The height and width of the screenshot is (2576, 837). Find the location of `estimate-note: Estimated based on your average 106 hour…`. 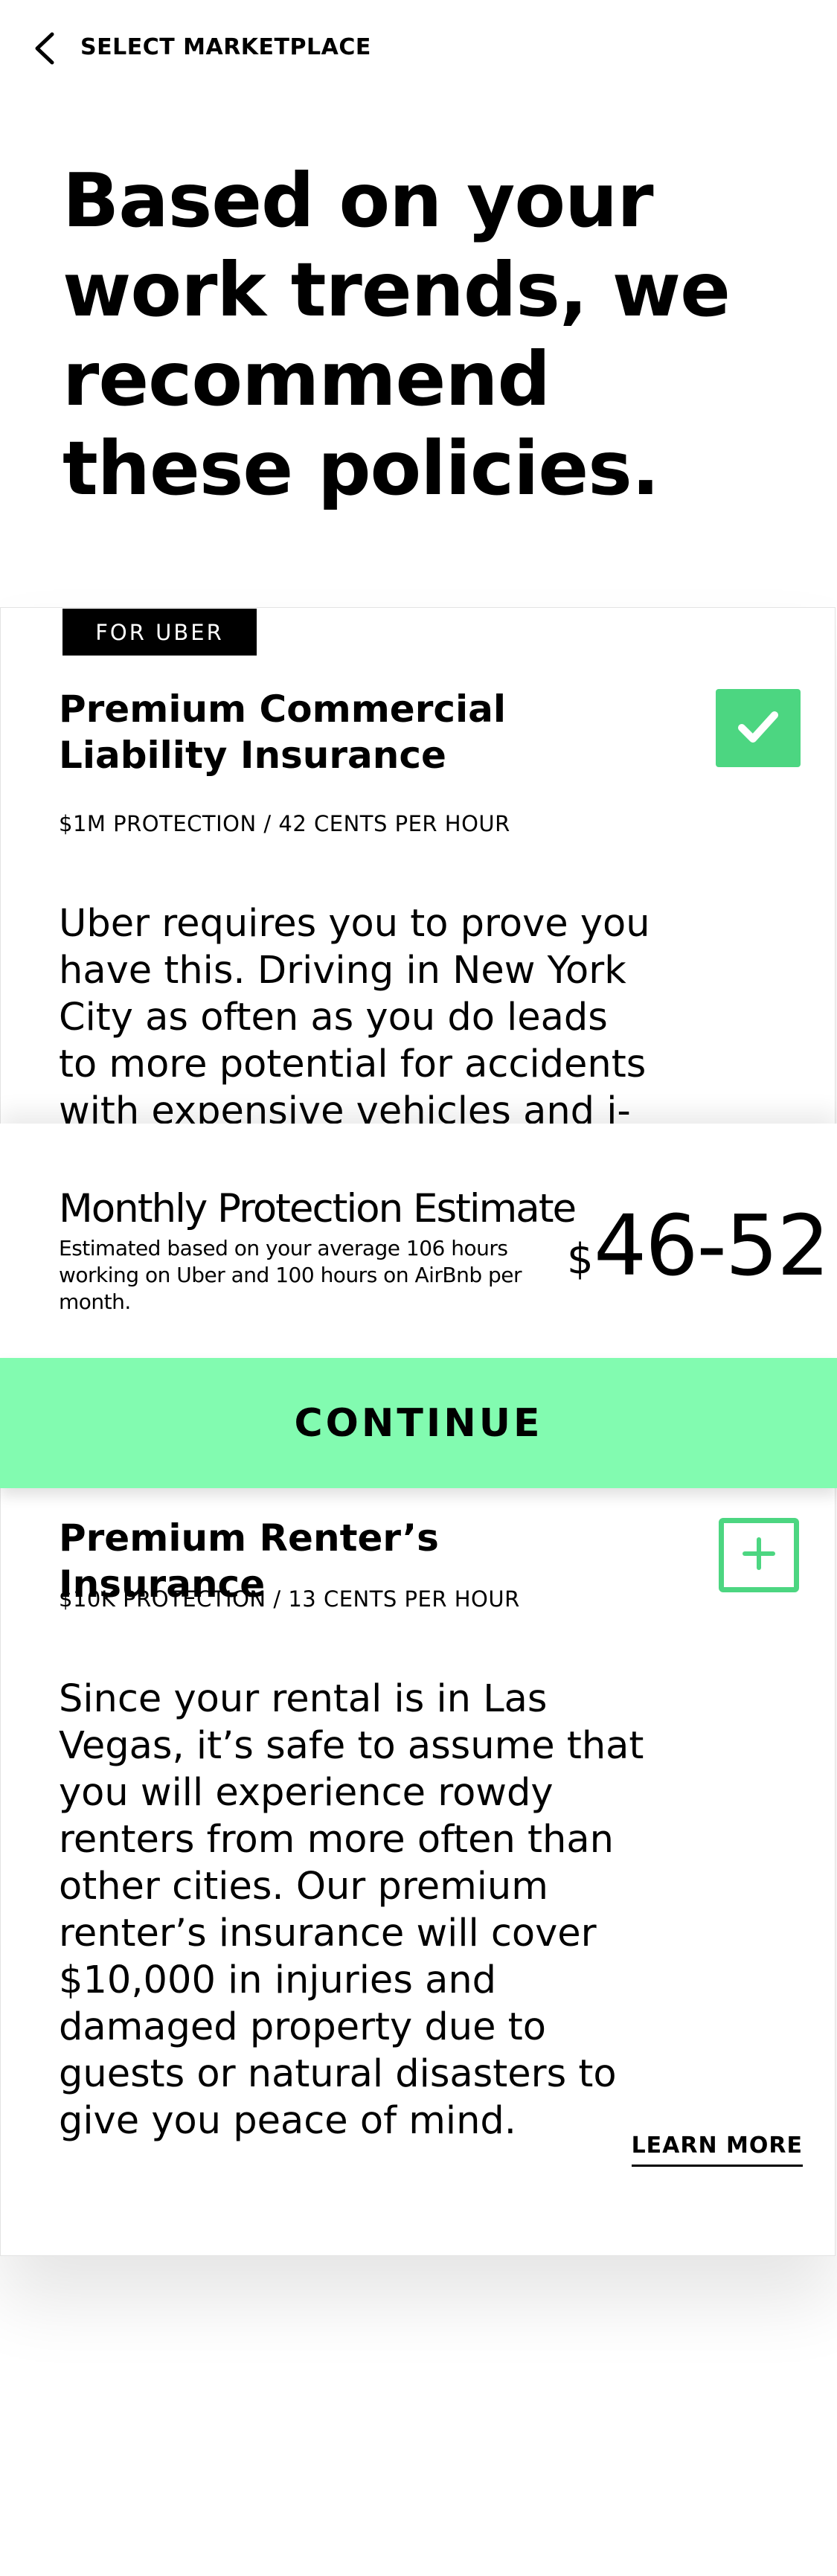

estimate-note: Estimated based on your average 106 hour… is located at coordinates (290, 1275).